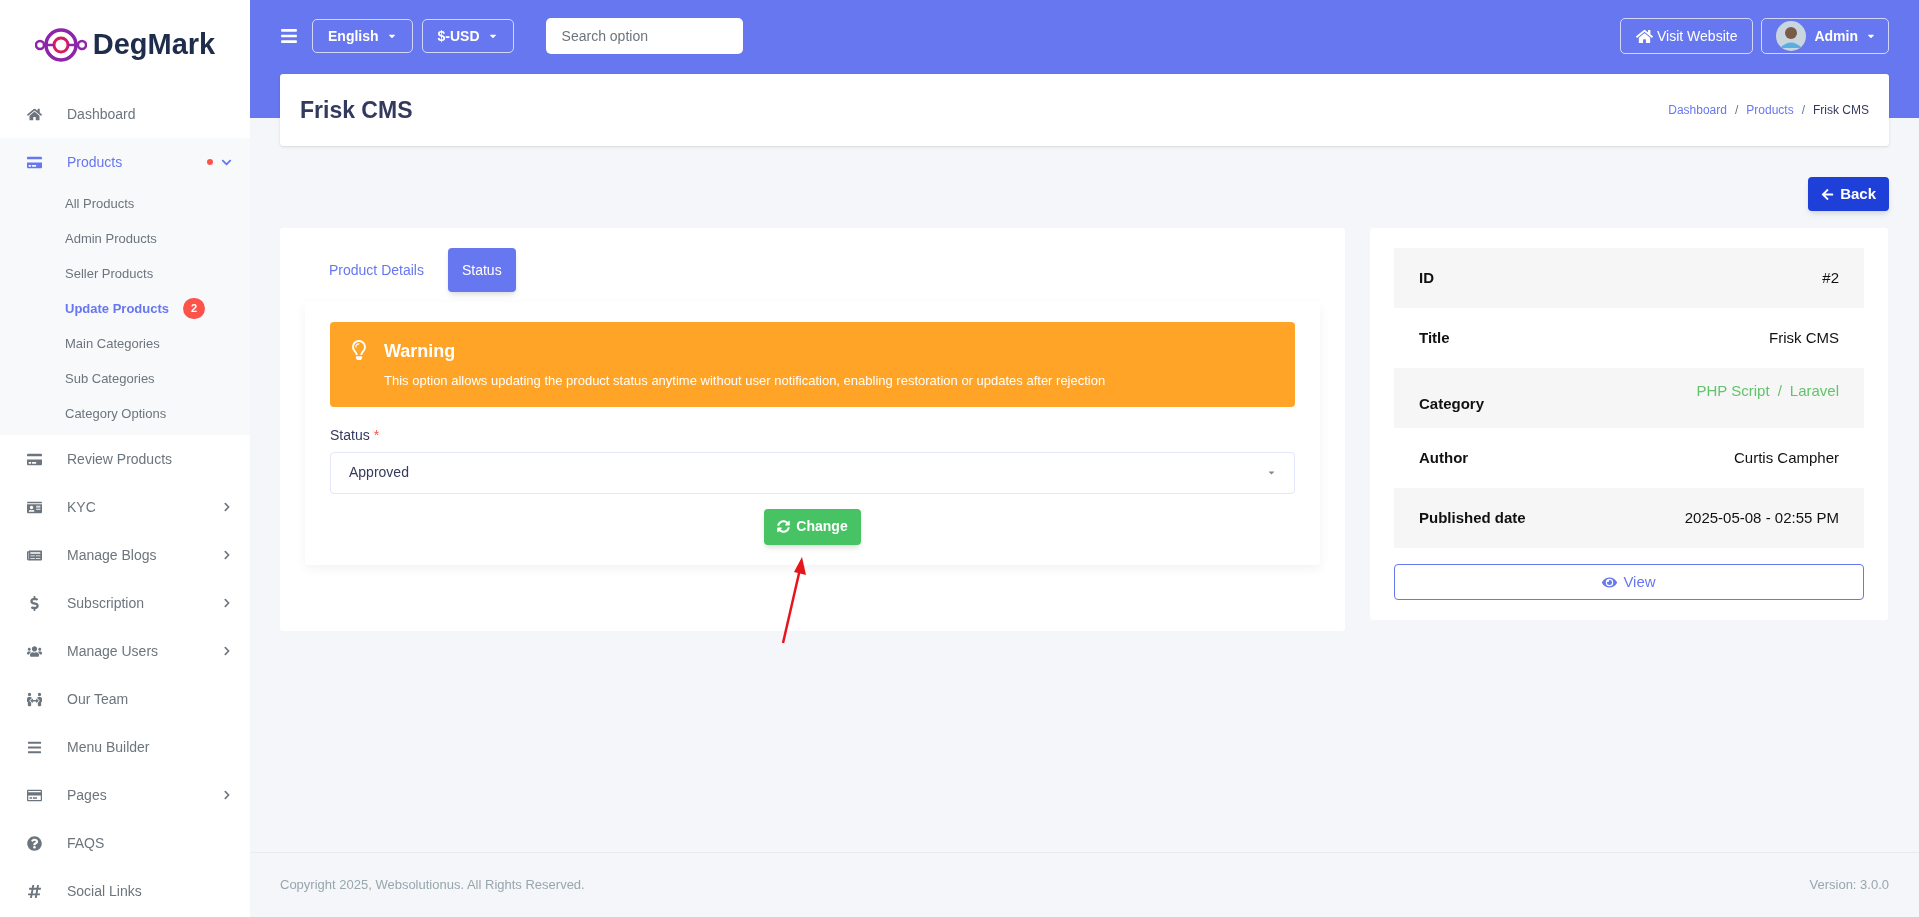 The width and height of the screenshot is (1919, 917). Describe the element at coordinates (125, 603) in the screenshot. I see `sidebar-item: Subscription` at that location.